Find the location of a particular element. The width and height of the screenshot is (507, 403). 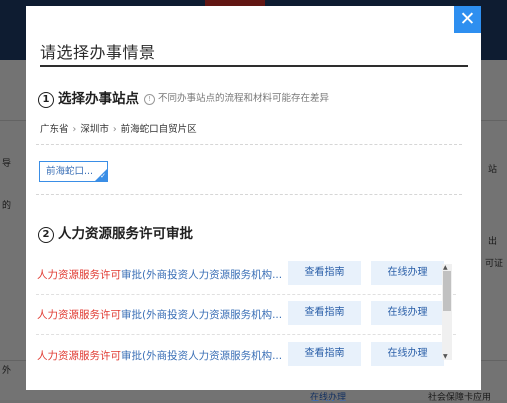

check-icon: ✓ is located at coordinates (103, 176).